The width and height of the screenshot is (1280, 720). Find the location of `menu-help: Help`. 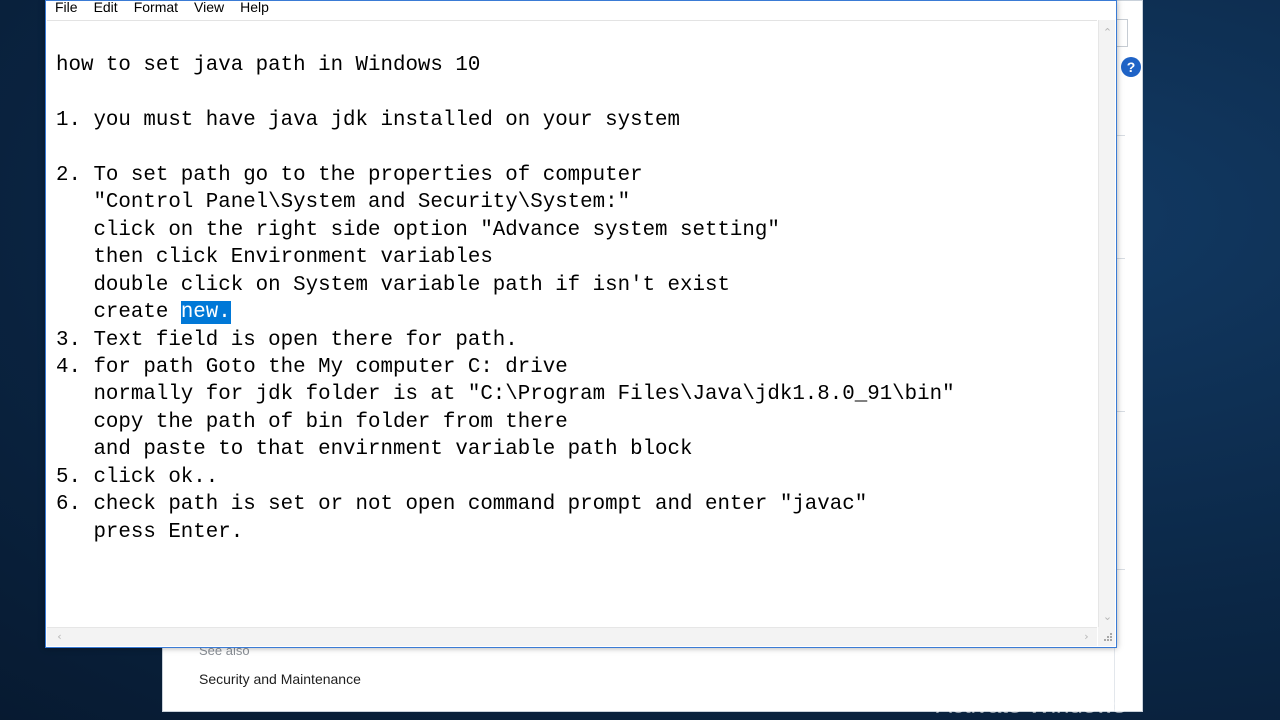

menu-help: Help is located at coordinates (254, 7).